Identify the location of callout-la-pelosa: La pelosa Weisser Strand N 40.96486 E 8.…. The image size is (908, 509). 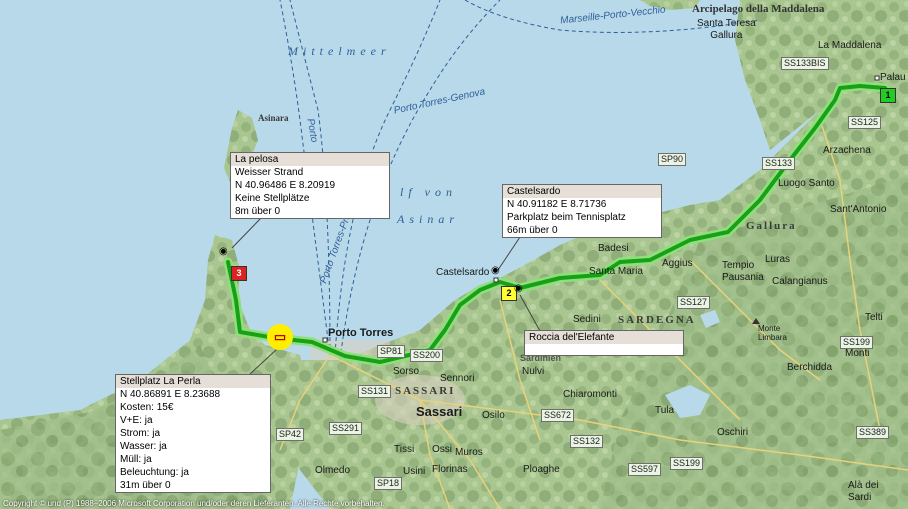
(310, 185).